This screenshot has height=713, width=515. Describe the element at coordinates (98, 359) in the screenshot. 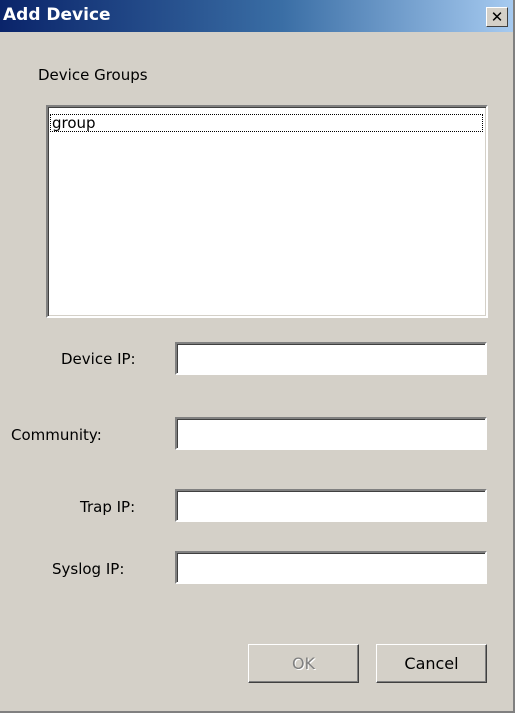

I see `device-ip-label: Device IP:` at that location.